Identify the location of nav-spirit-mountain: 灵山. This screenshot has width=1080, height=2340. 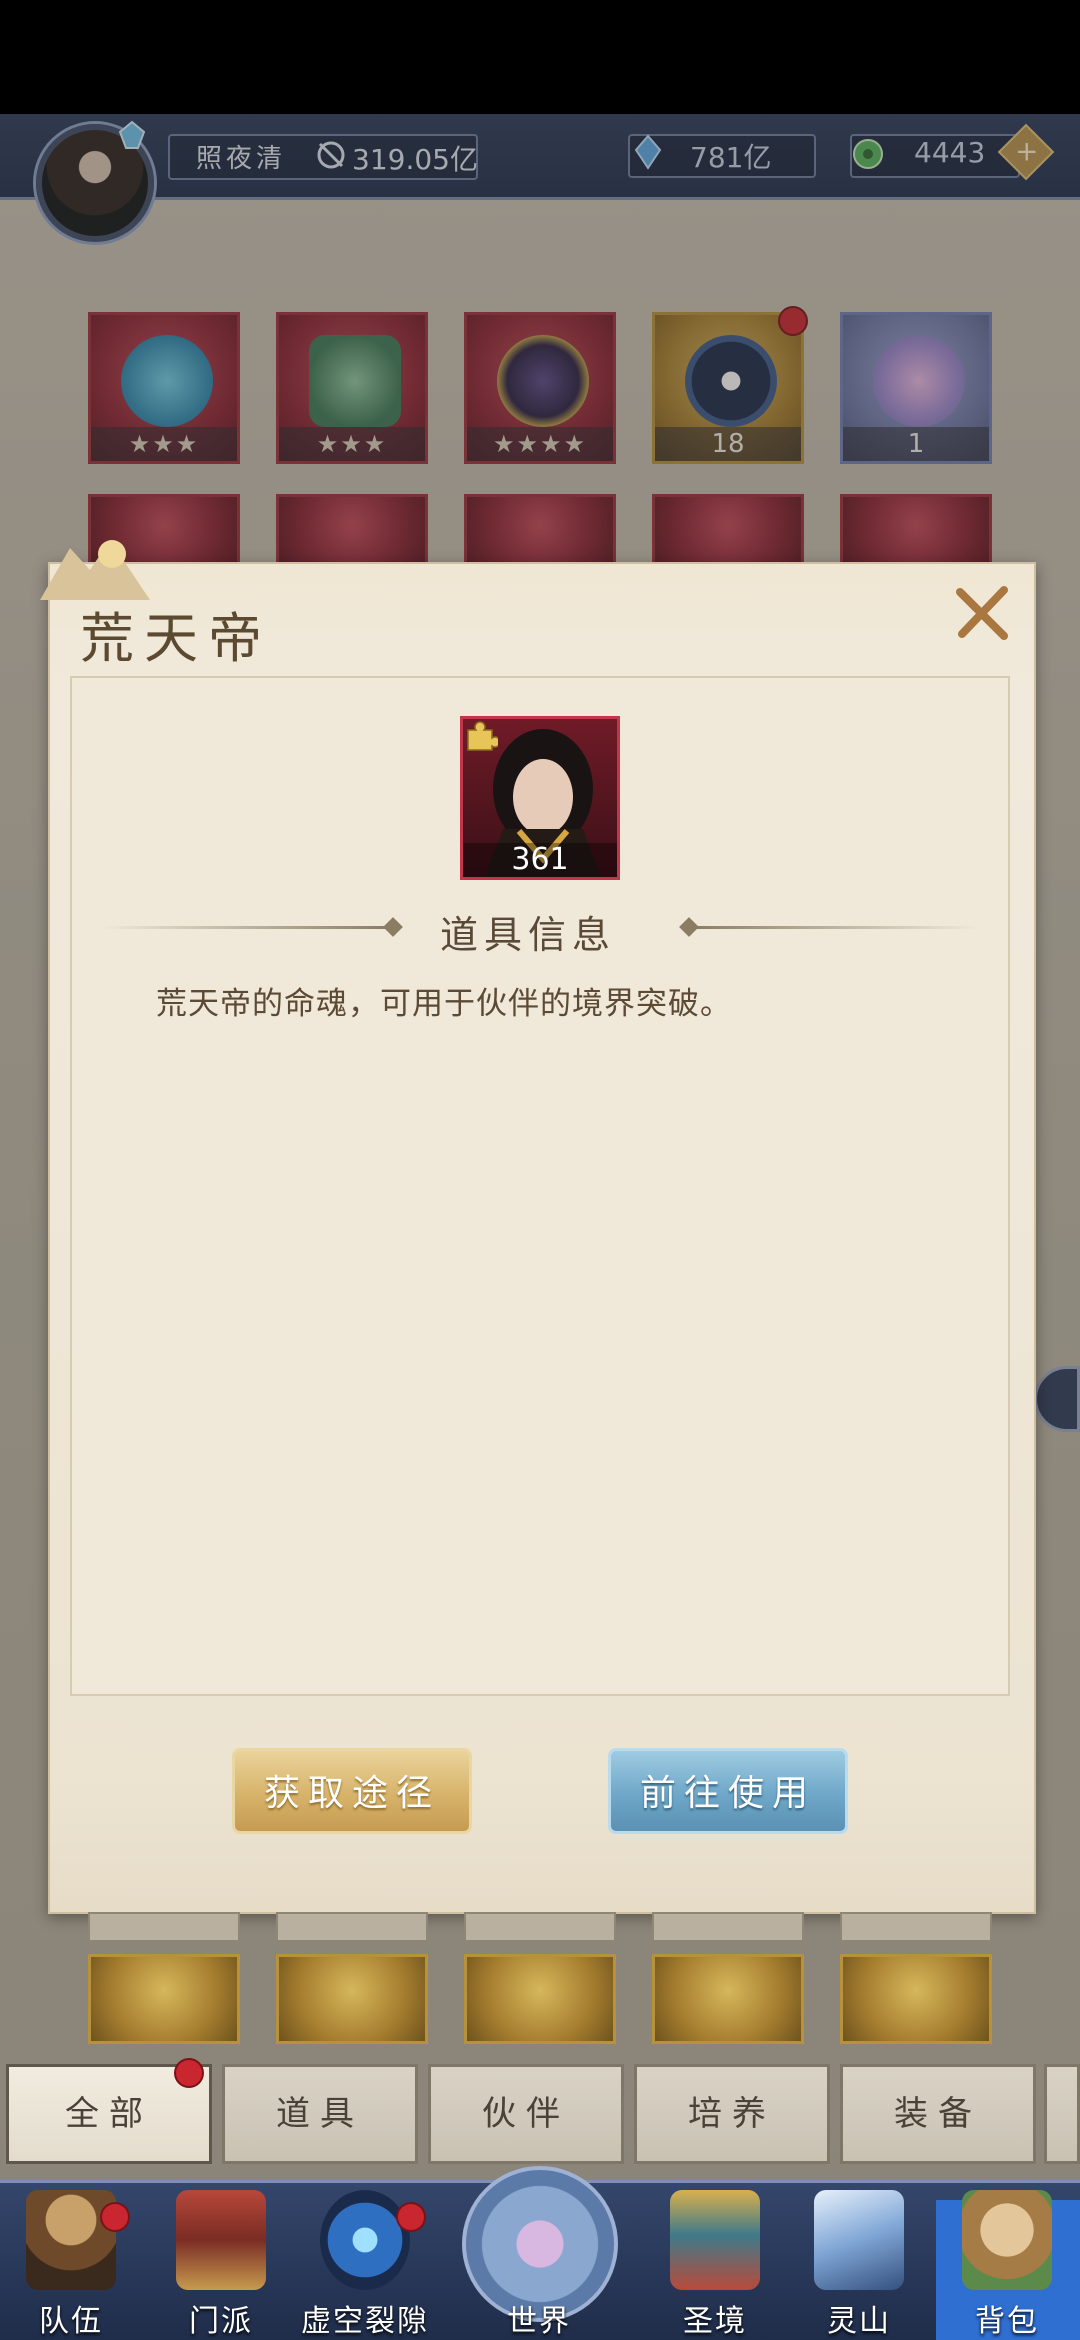
(859, 2265).